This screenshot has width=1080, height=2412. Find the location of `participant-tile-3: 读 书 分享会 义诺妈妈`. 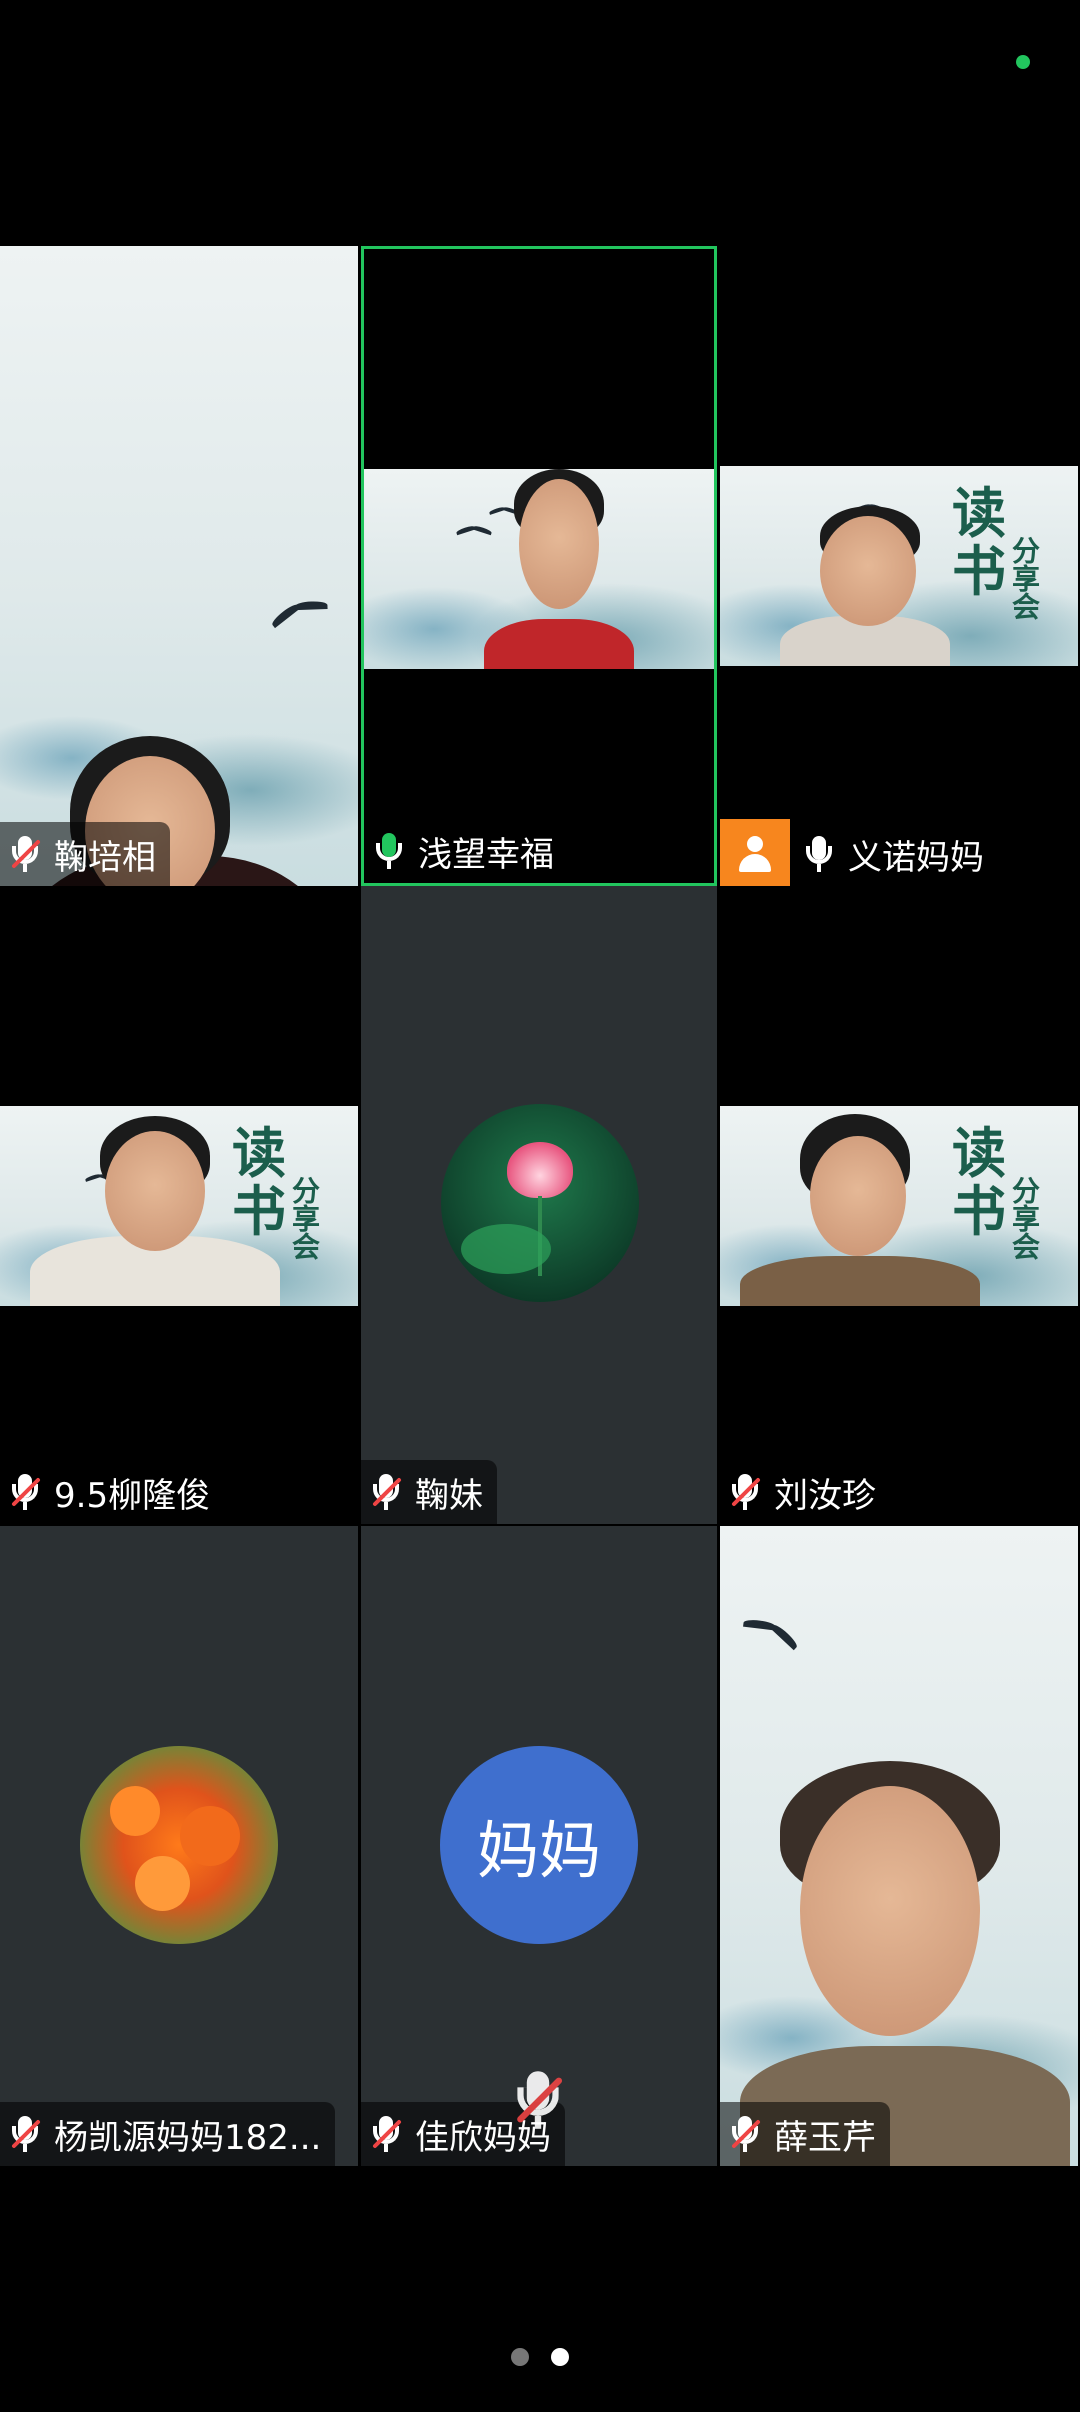

participant-tile-3: 读 书 分享会 义诺妈妈 is located at coordinates (899, 566).